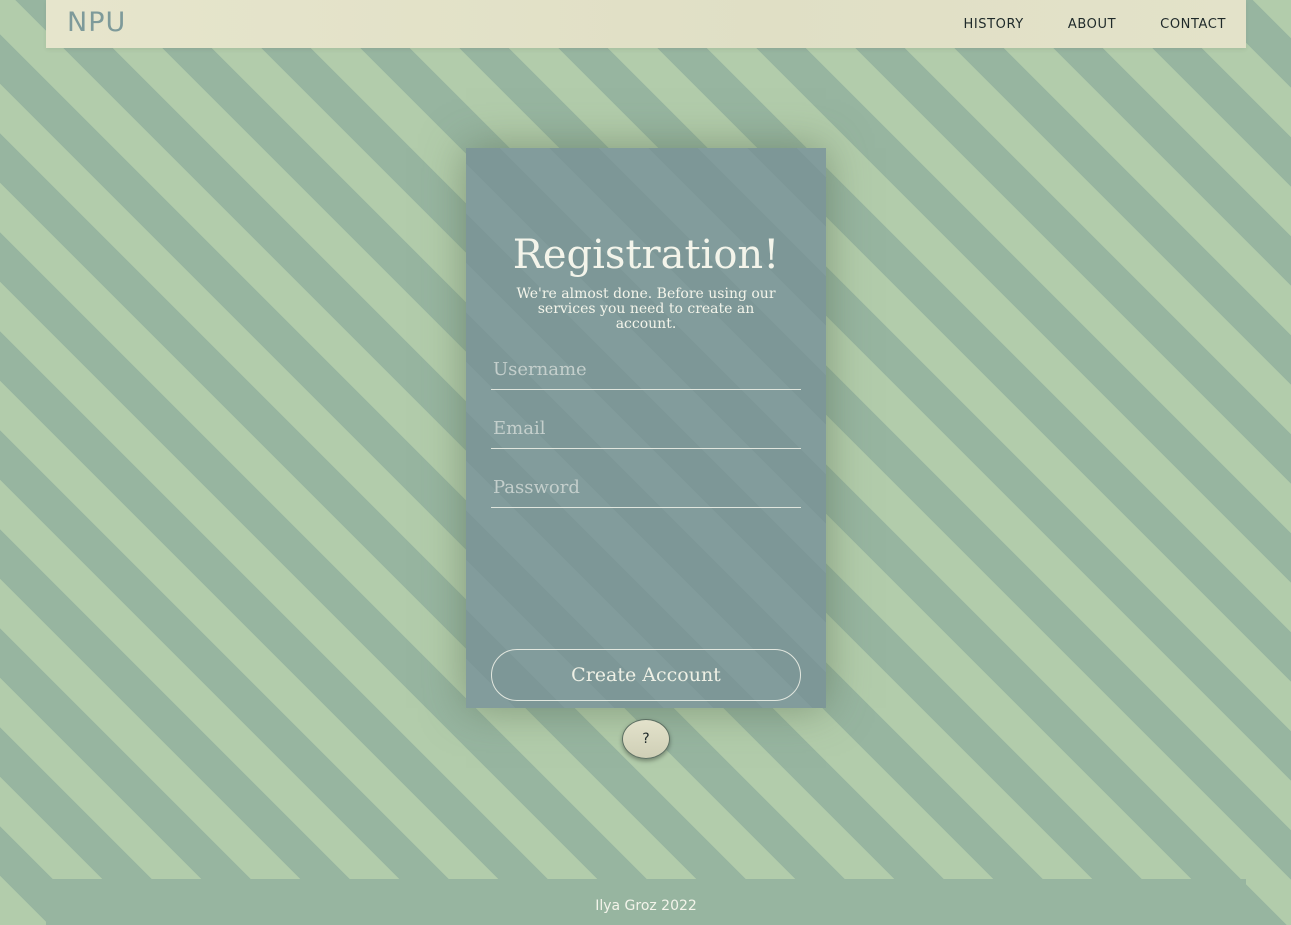  Describe the element at coordinates (646, 675) in the screenshot. I see `create-account-button: Create Account` at that location.